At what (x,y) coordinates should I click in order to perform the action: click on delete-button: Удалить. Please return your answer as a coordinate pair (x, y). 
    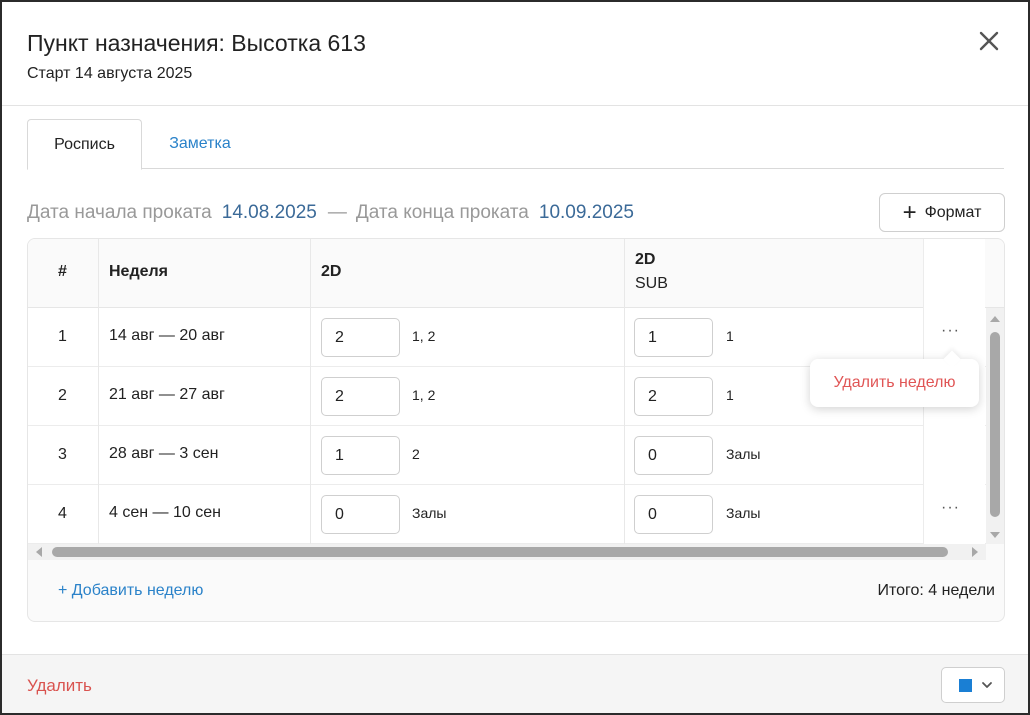
    Looking at the image, I should click on (59, 686).